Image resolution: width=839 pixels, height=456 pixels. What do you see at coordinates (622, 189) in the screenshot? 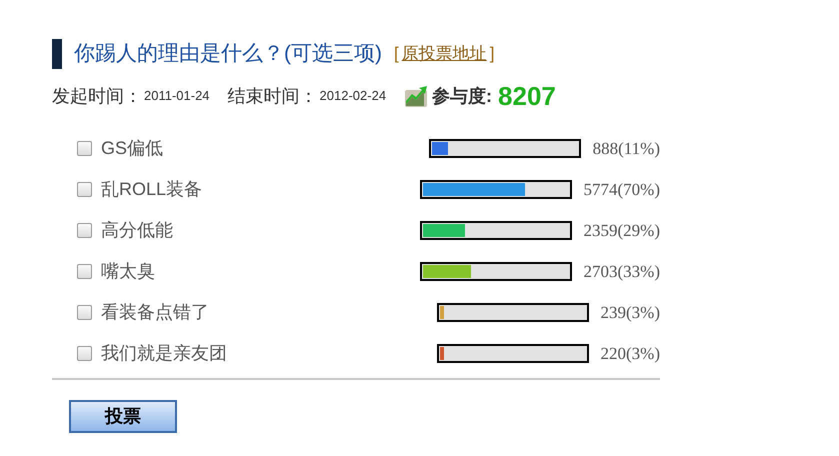
I see `vote-result: 5774(70%)` at bounding box center [622, 189].